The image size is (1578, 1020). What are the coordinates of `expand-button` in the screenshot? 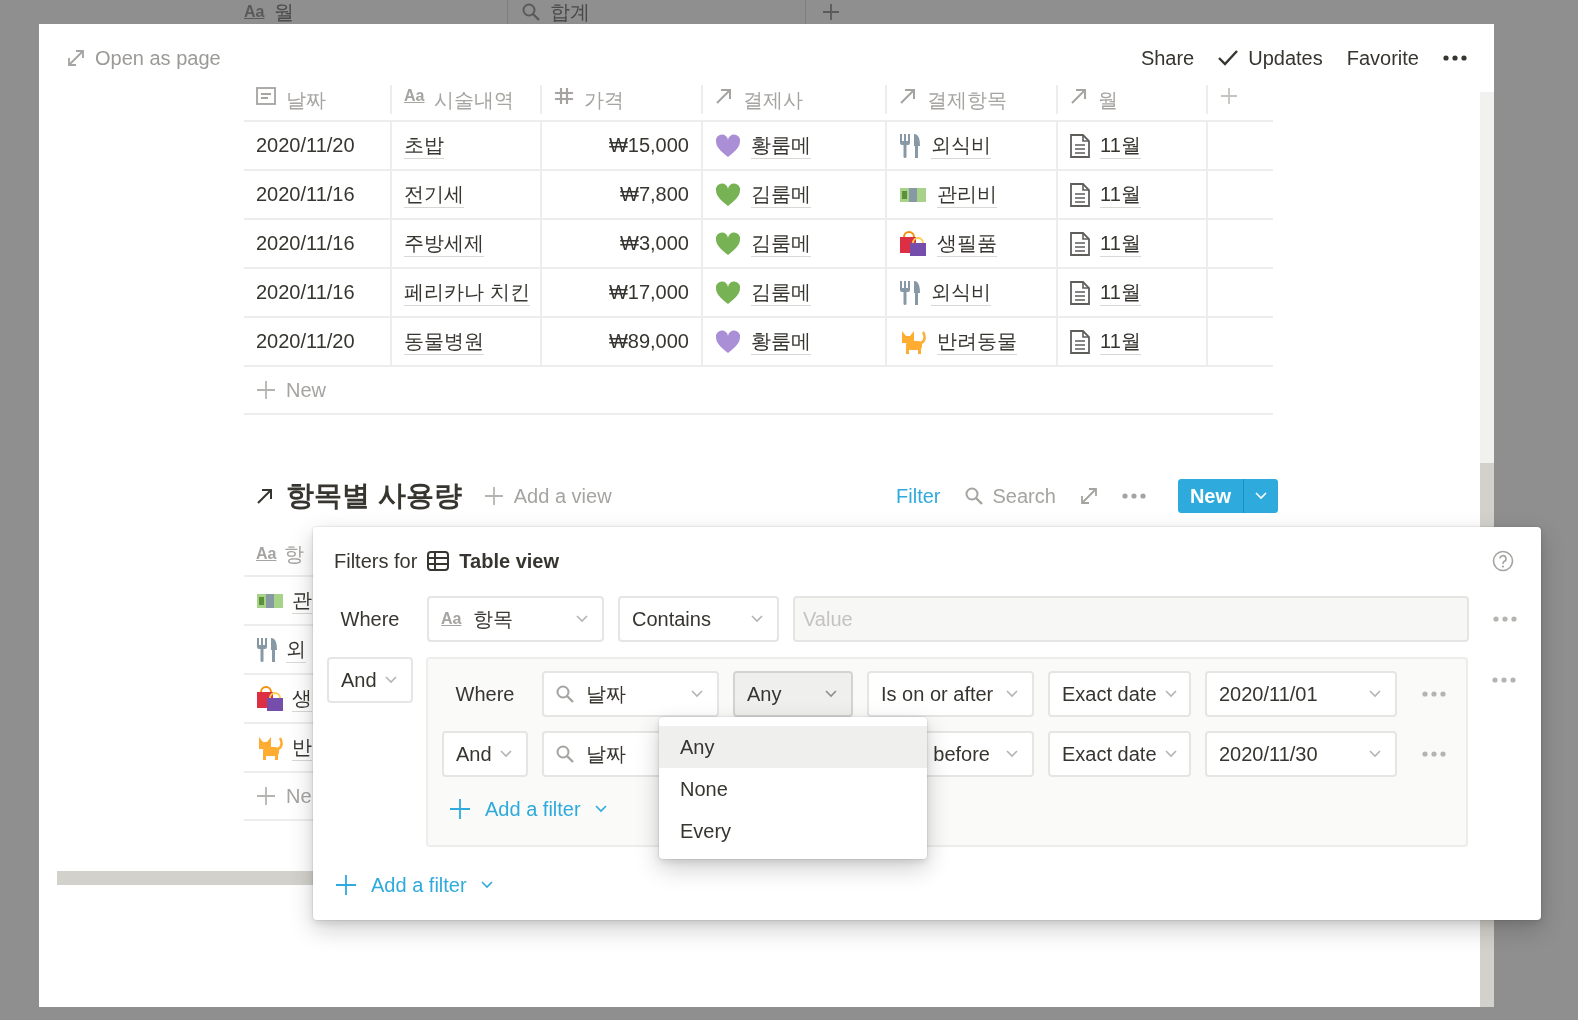 It's located at (1088, 496).